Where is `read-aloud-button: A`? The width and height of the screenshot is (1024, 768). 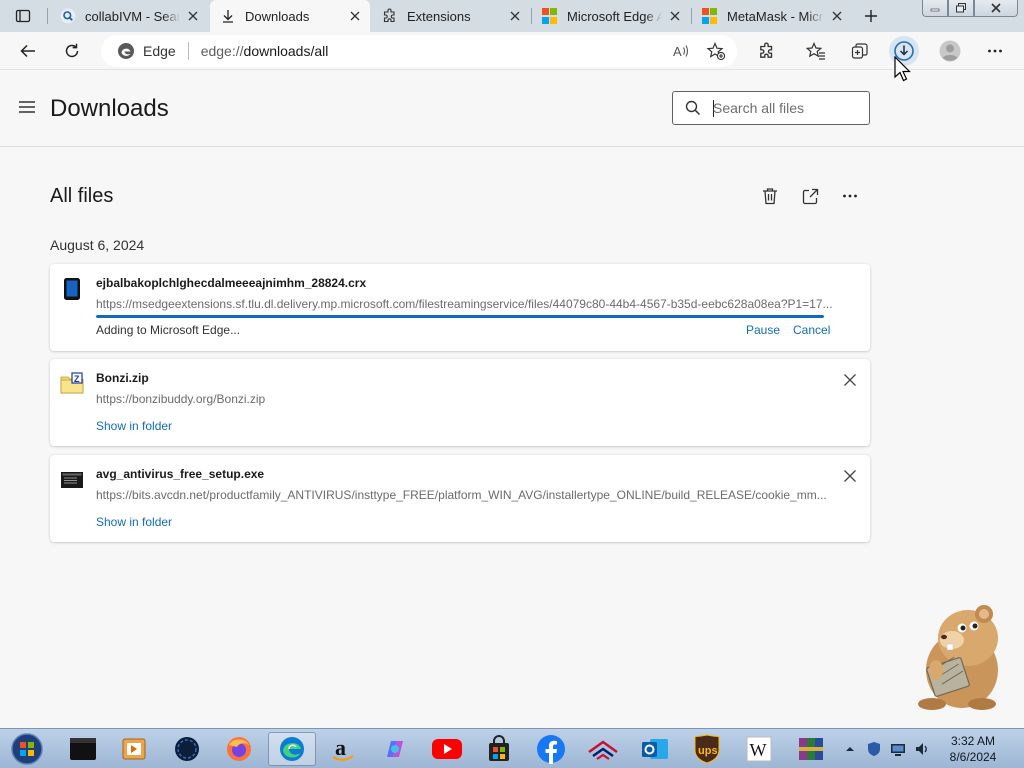 read-aloud-button: A is located at coordinates (681, 51).